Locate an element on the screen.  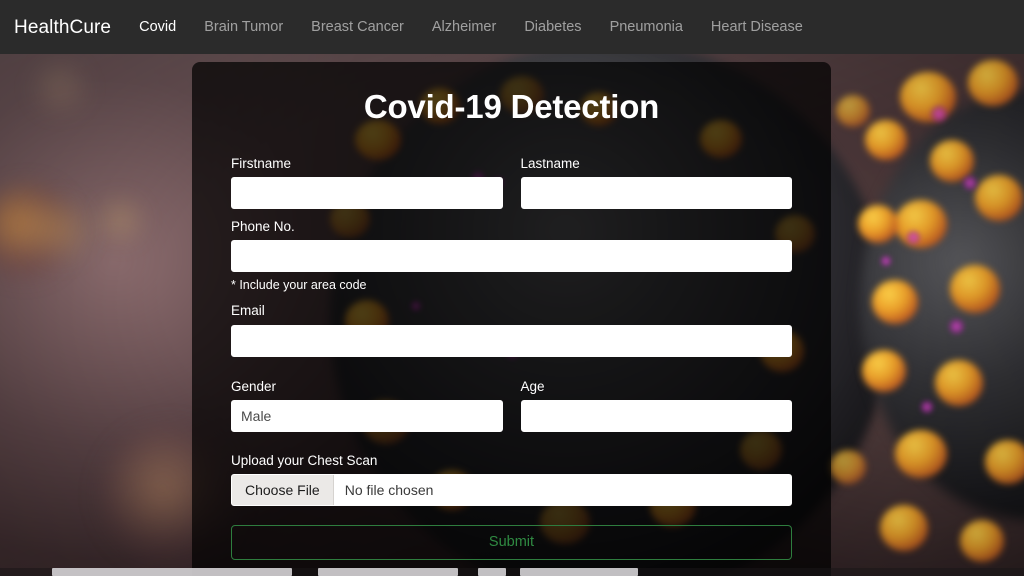
nav-item: Heart Disease is located at coordinates (757, 27).